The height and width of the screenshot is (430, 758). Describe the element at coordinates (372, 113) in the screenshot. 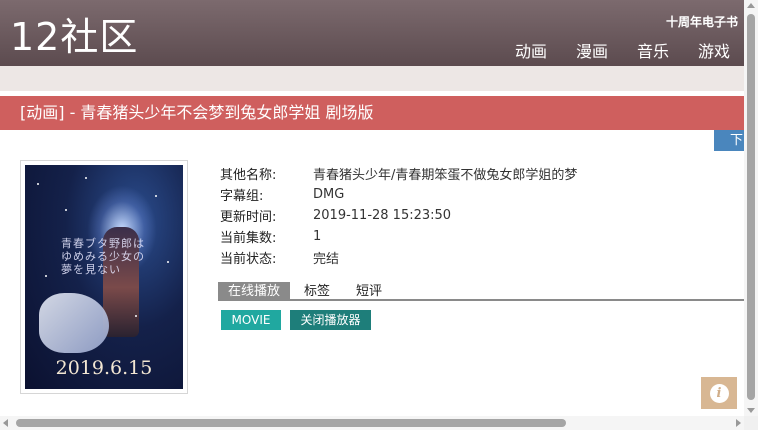

I see `page-title: [动画] - 青春猪头少年不会梦到兔女郎学姐 剧场版` at that location.